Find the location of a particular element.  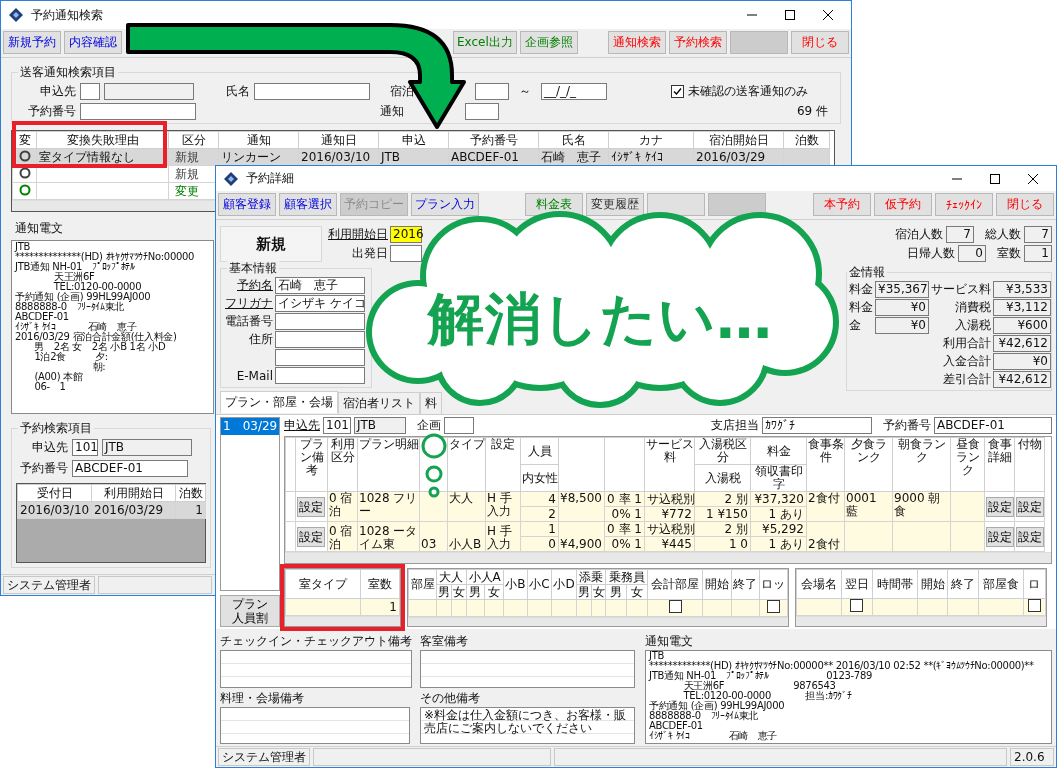

toolbar-button: 顧客登録 is located at coordinates (247, 204).